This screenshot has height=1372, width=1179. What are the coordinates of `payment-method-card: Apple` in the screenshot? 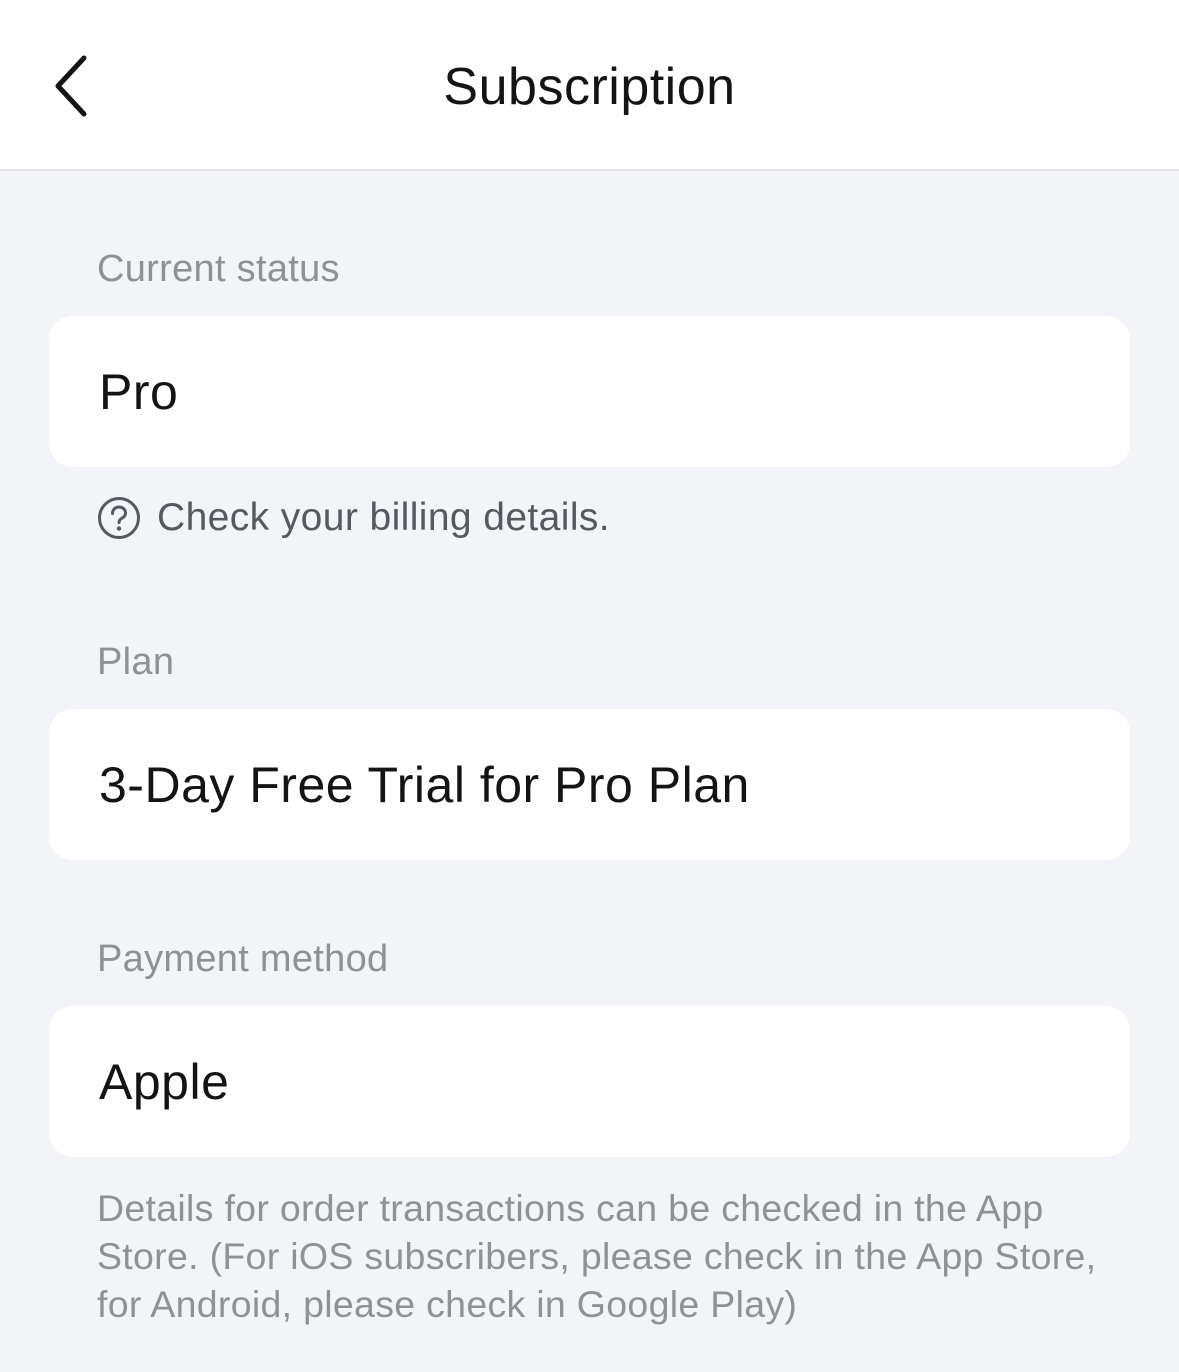 It's located at (589, 1081).